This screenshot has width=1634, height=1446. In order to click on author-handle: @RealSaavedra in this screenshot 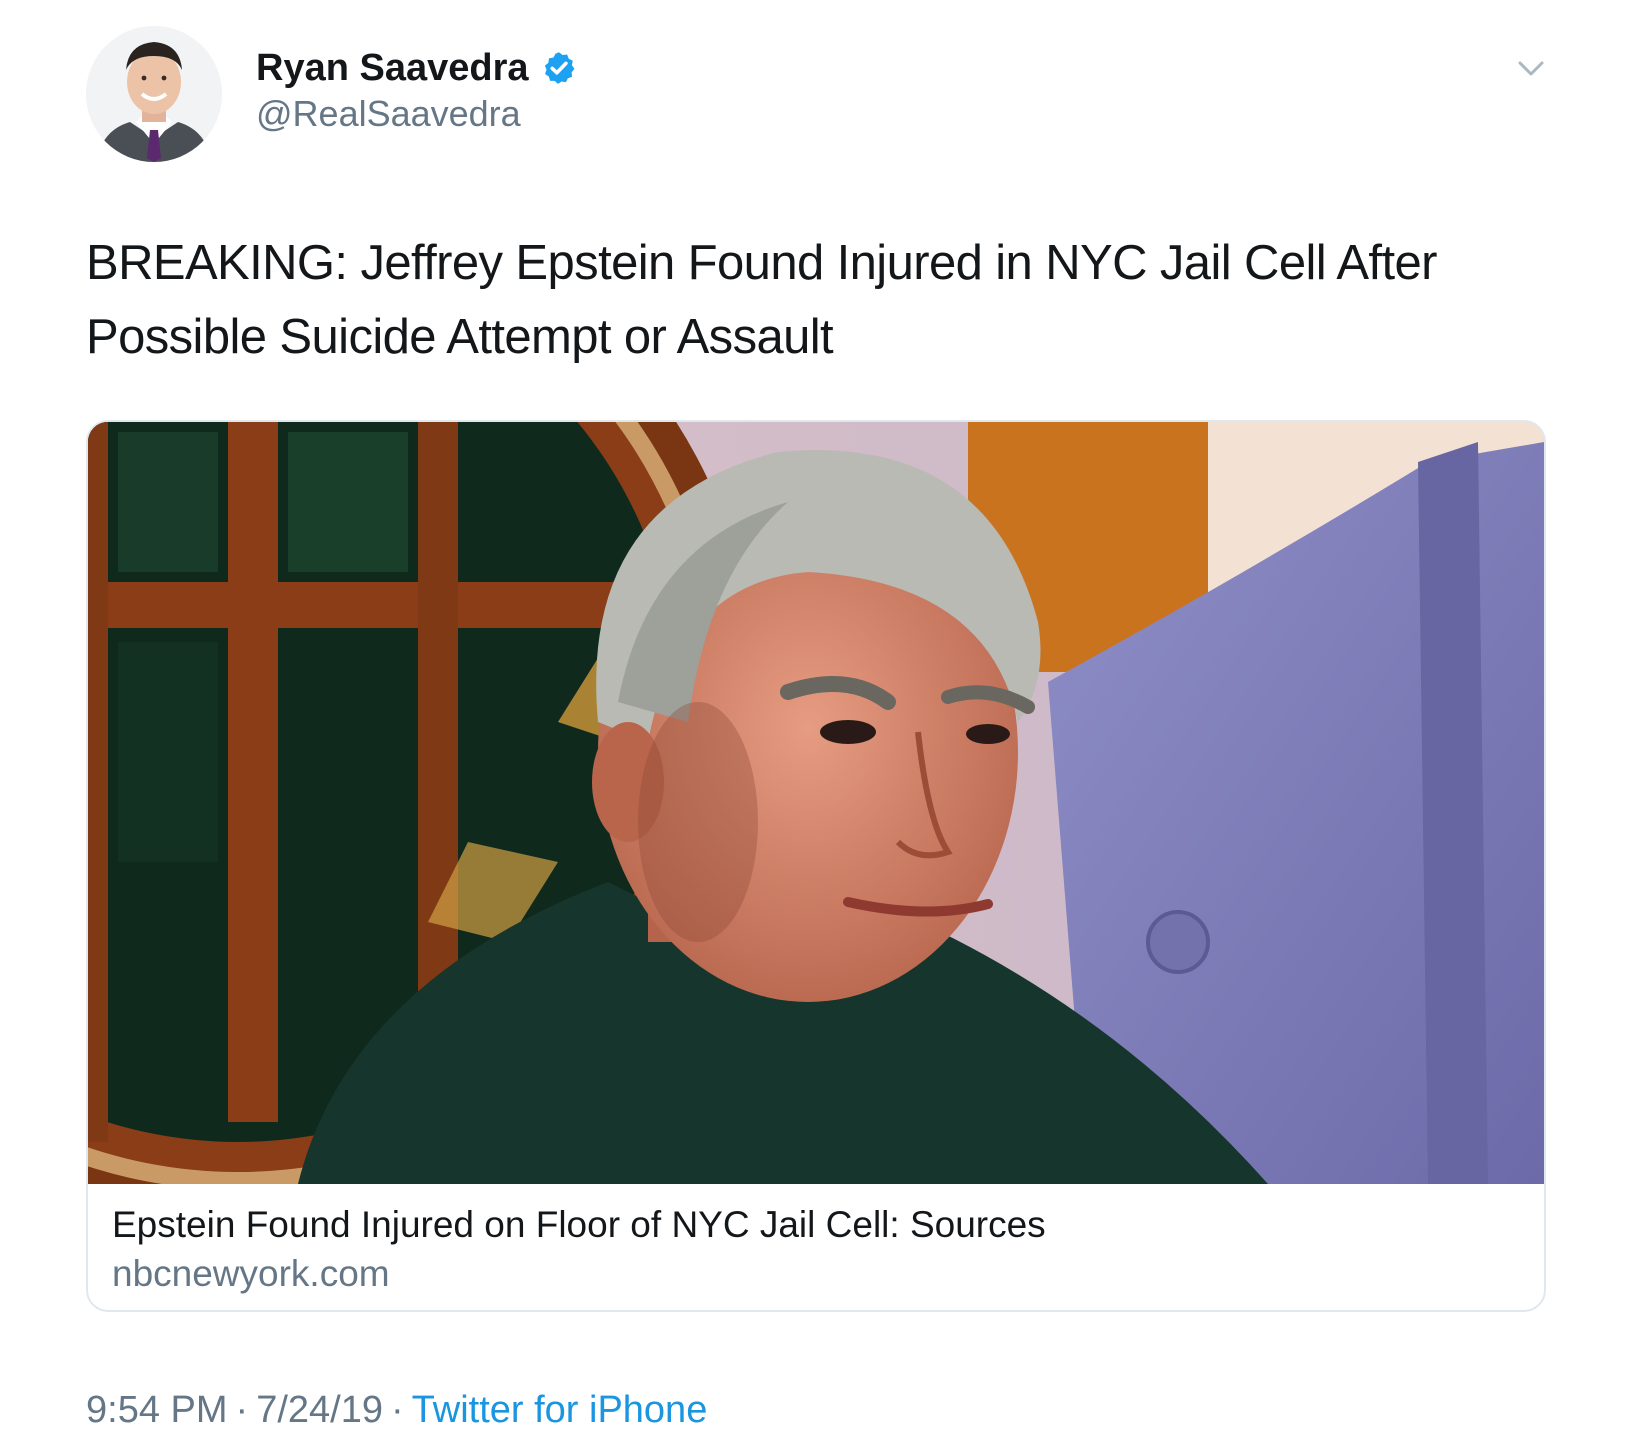, I will do `click(388, 114)`.